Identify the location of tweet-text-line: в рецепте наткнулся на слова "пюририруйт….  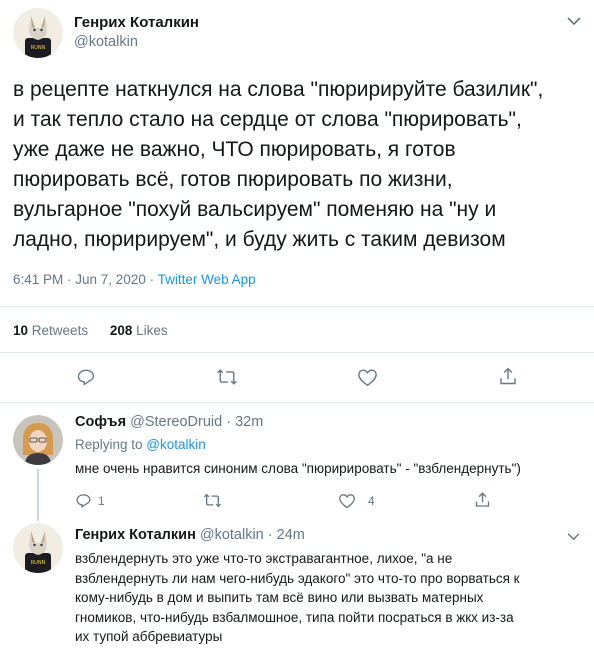
(278, 89).